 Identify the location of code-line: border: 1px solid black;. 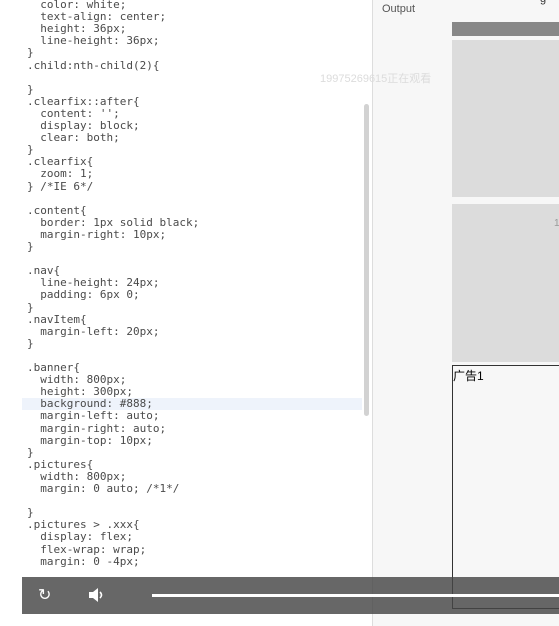
(194, 222).